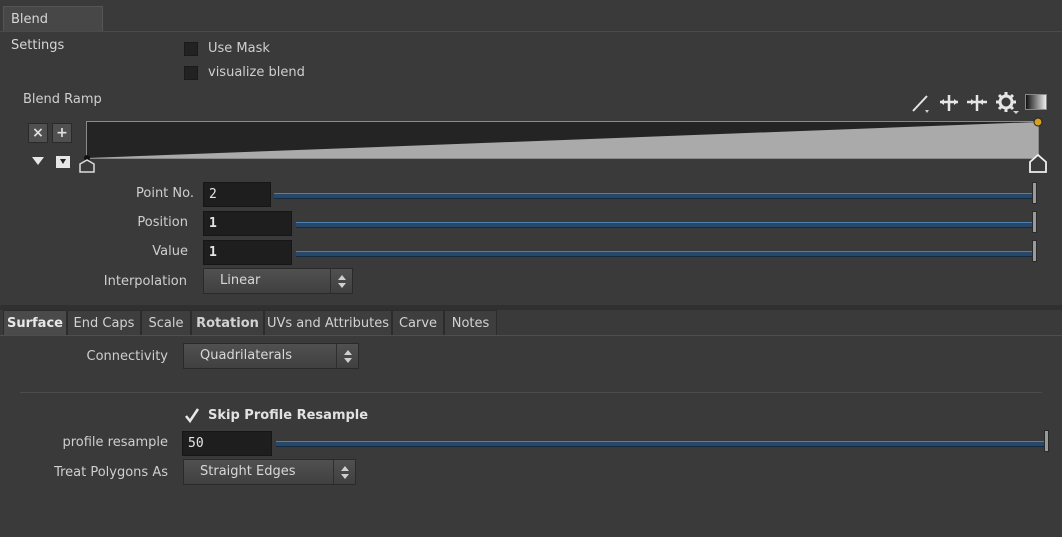 The width and height of the screenshot is (1062, 537). Describe the element at coordinates (227, 323) in the screenshot. I see `tab-rotation: Rotation` at that location.